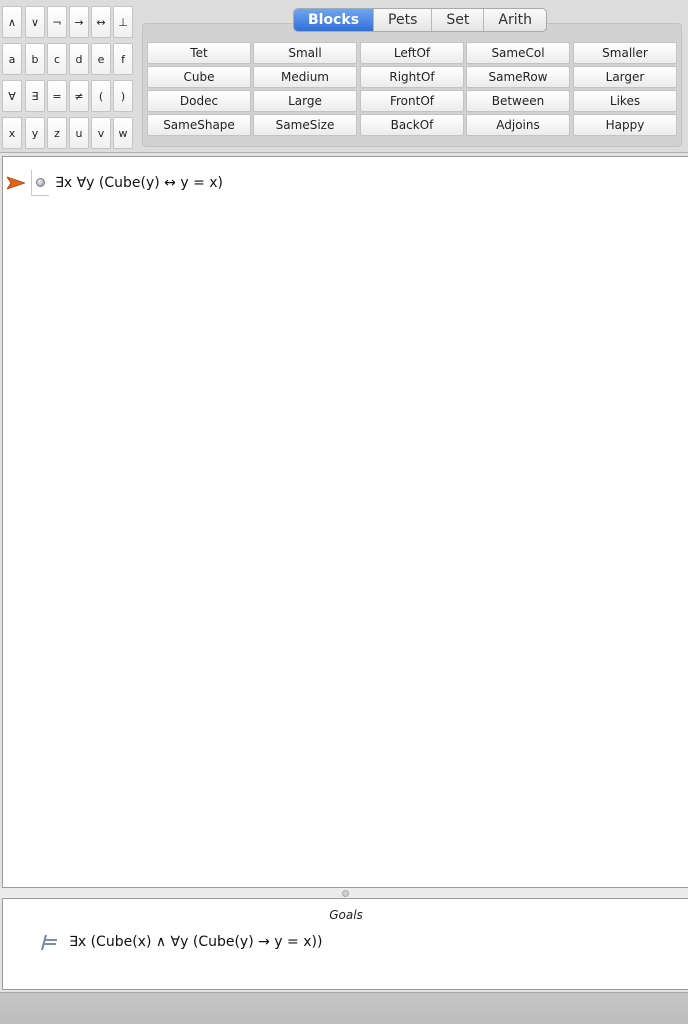 The width and height of the screenshot is (688, 1024). What do you see at coordinates (625, 101) in the screenshot?
I see `predicate-likes-button: Likes` at bounding box center [625, 101].